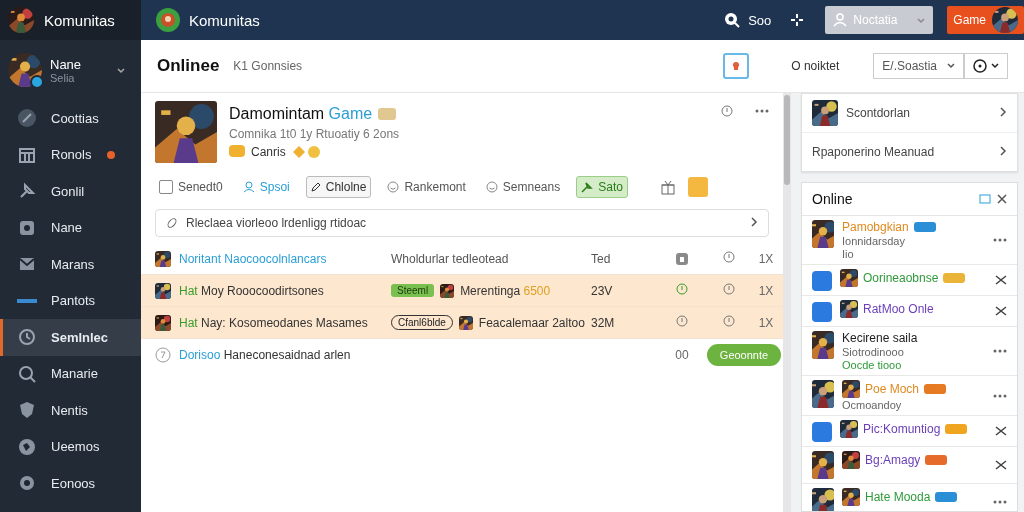  Describe the element at coordinates (79, 20) in the screenshot. I see `app-title: Komunitas` at that location.